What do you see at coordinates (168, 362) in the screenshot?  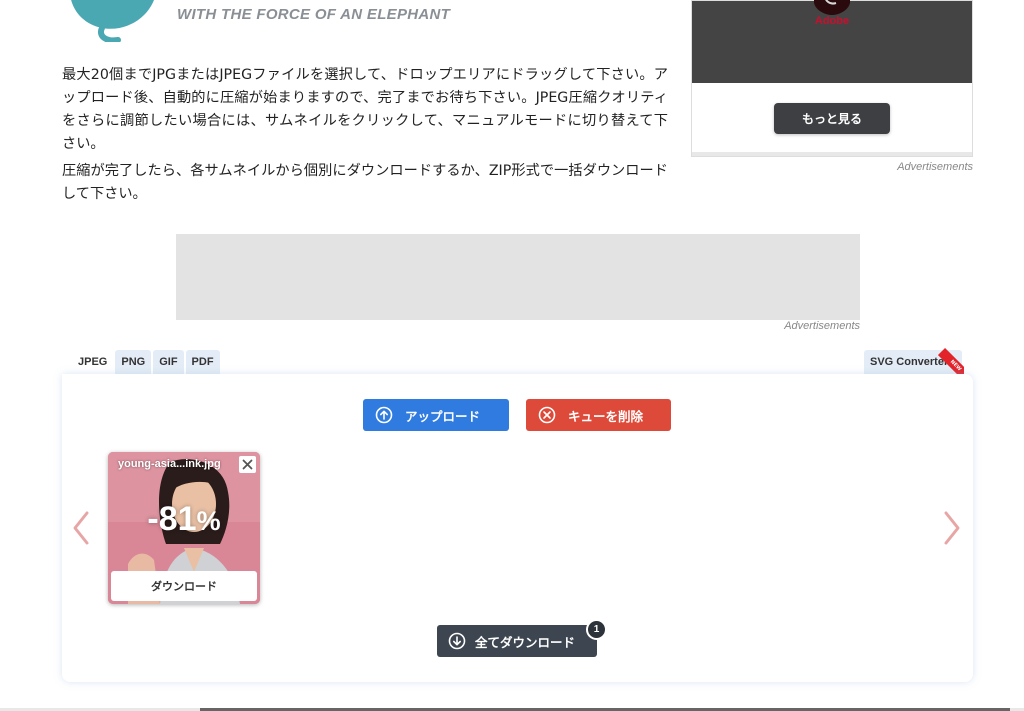 I see `tab-gif: GIF` at bounding box center [168, 362].